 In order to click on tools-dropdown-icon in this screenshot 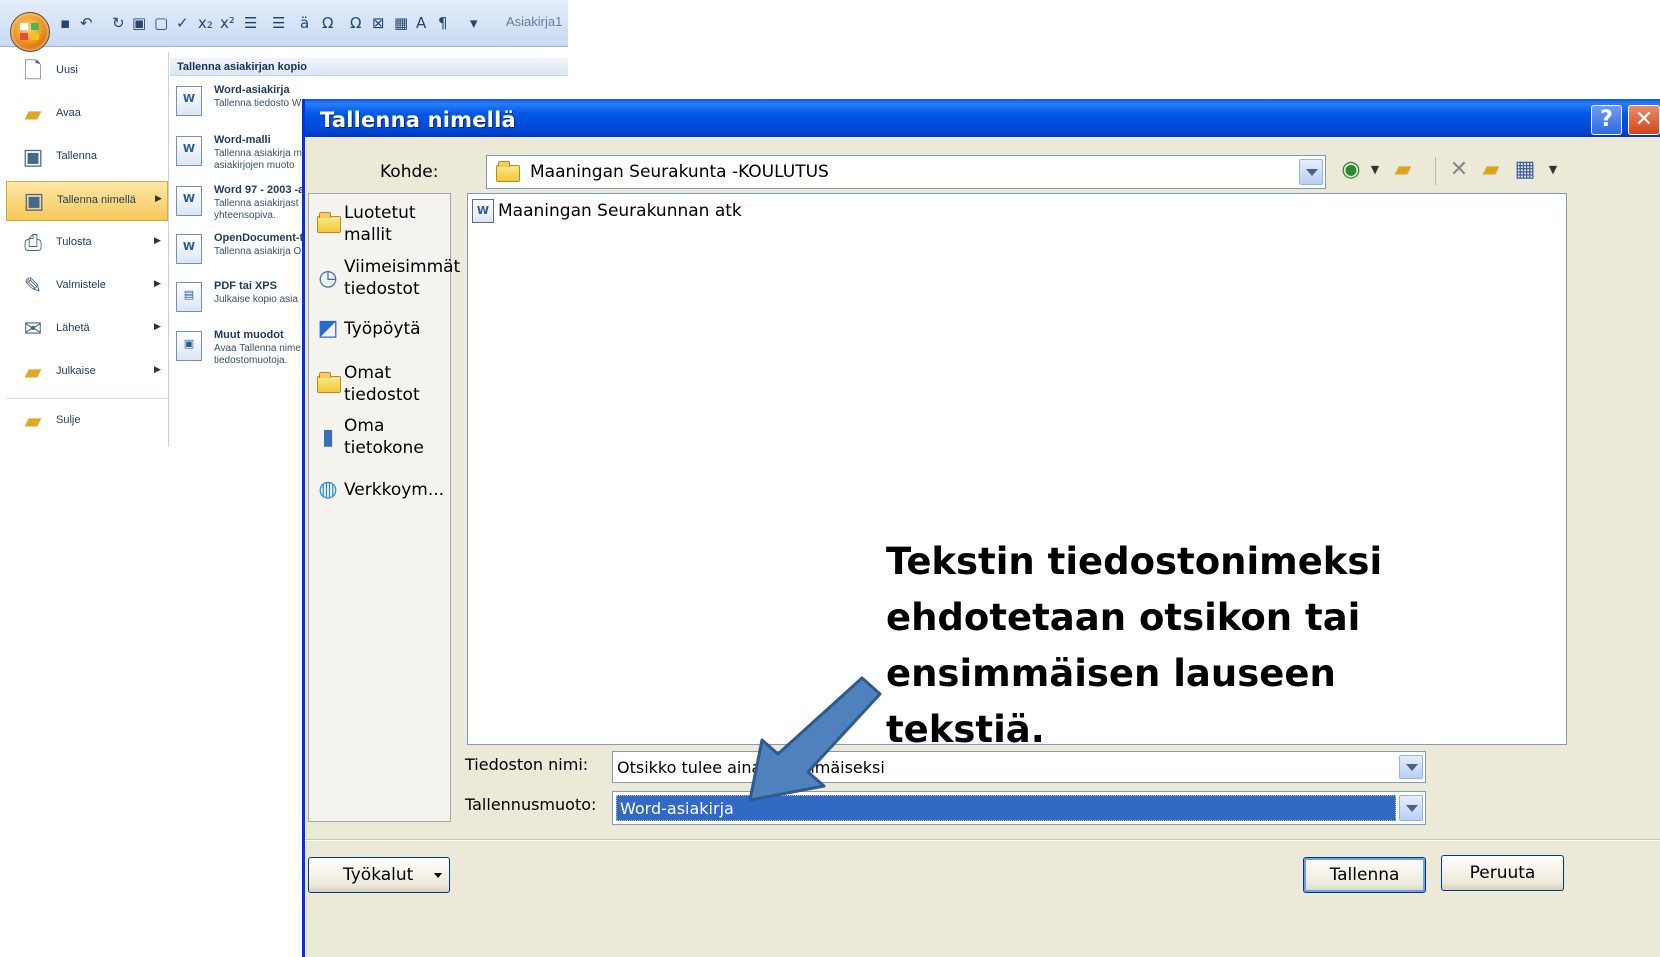, I will do `click(438, 875)`.